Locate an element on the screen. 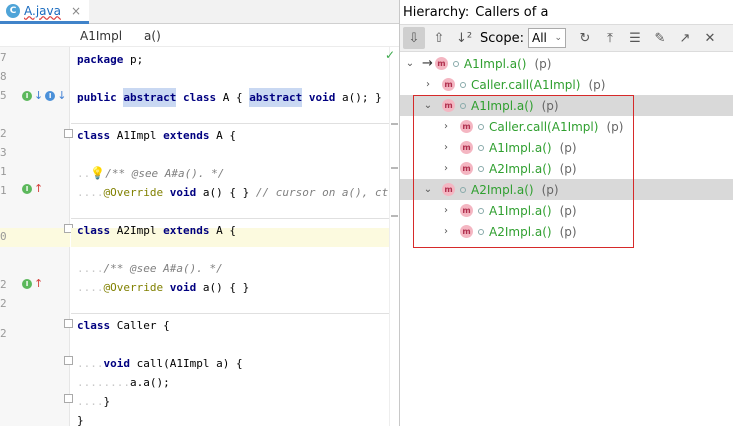 Image resolution: width=733 pixels, height=426 pixels. sort-icon: ↓² is located at coordinates (464, 38).